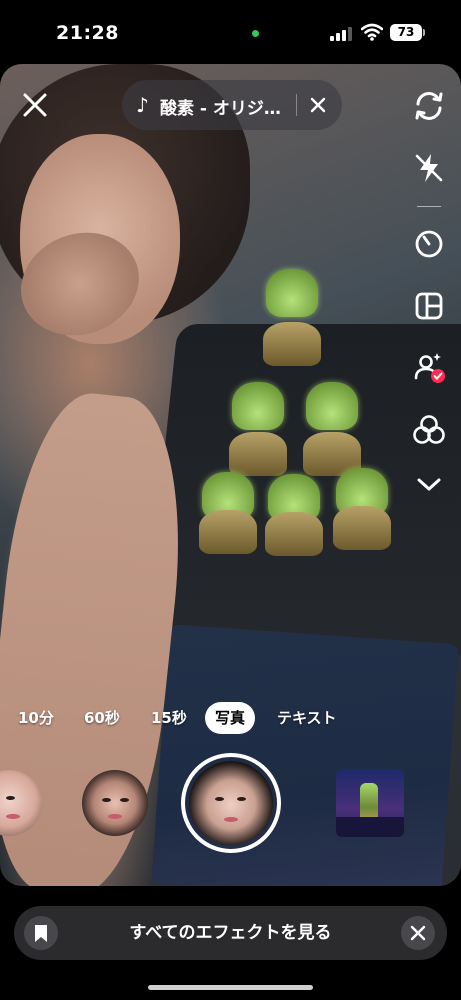 The image size is (461, 1000). Describe the element at coordinates (102, 718) in the screenshot. I see `mode-tab-60sec: 60秒` at that location.